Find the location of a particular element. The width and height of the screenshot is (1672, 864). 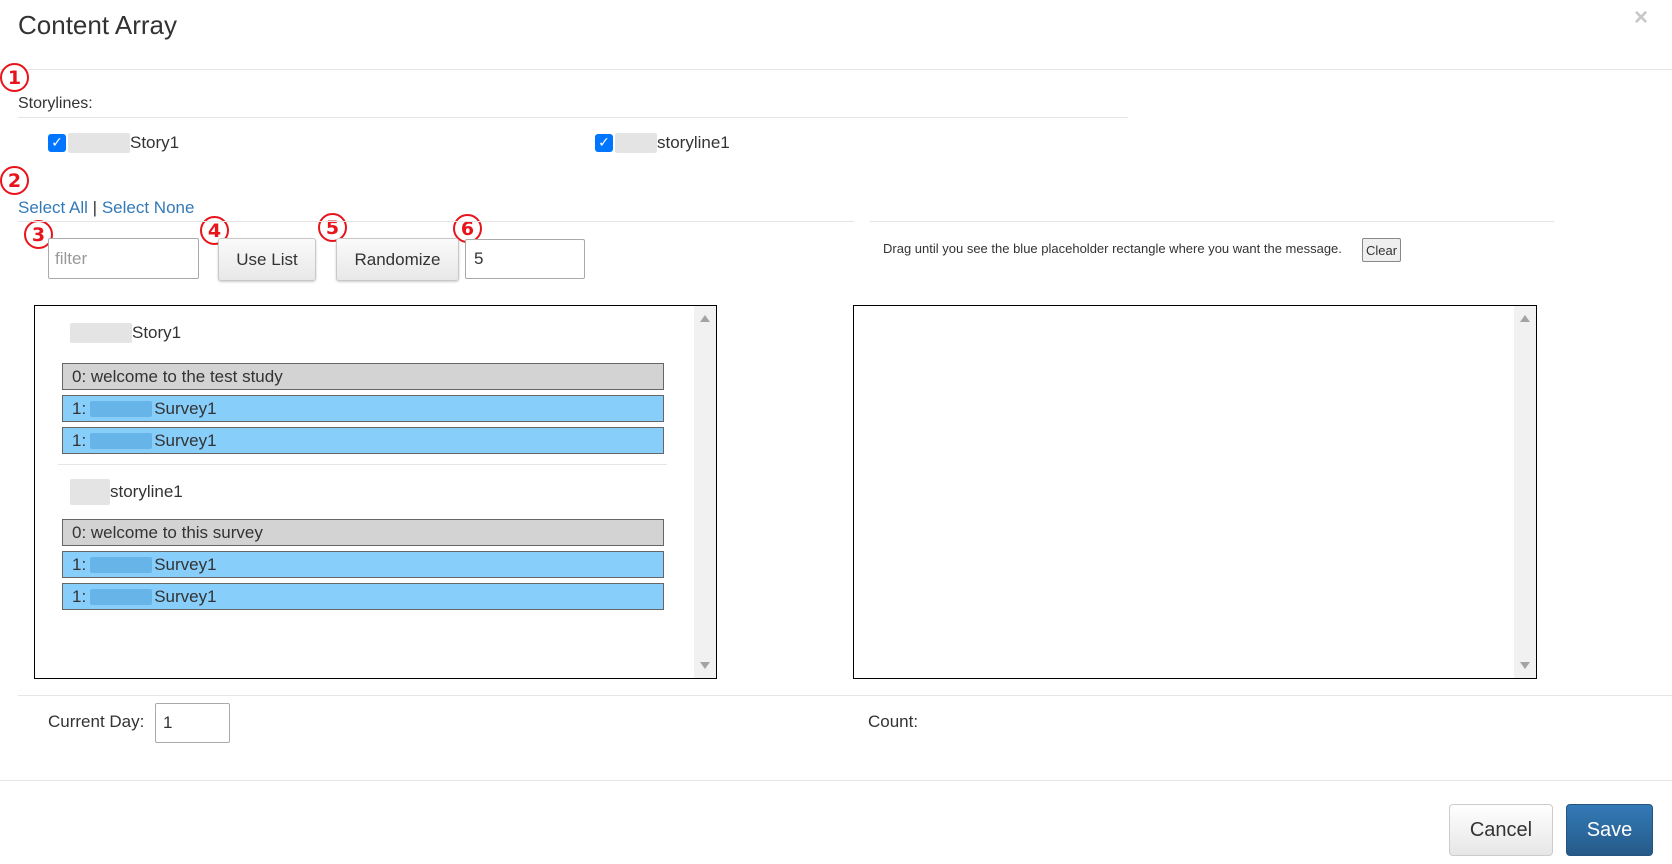

header-divider is located at coordinates (836, 69).